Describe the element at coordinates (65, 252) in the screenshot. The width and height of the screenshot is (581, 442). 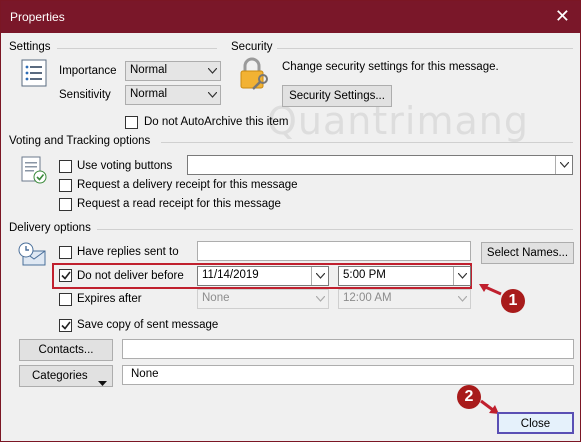
I see `have-replies-checkbox` at that location.